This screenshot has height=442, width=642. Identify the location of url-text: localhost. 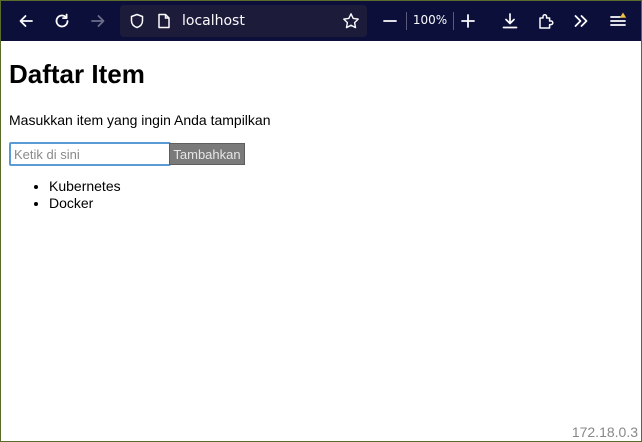
(213, 21).